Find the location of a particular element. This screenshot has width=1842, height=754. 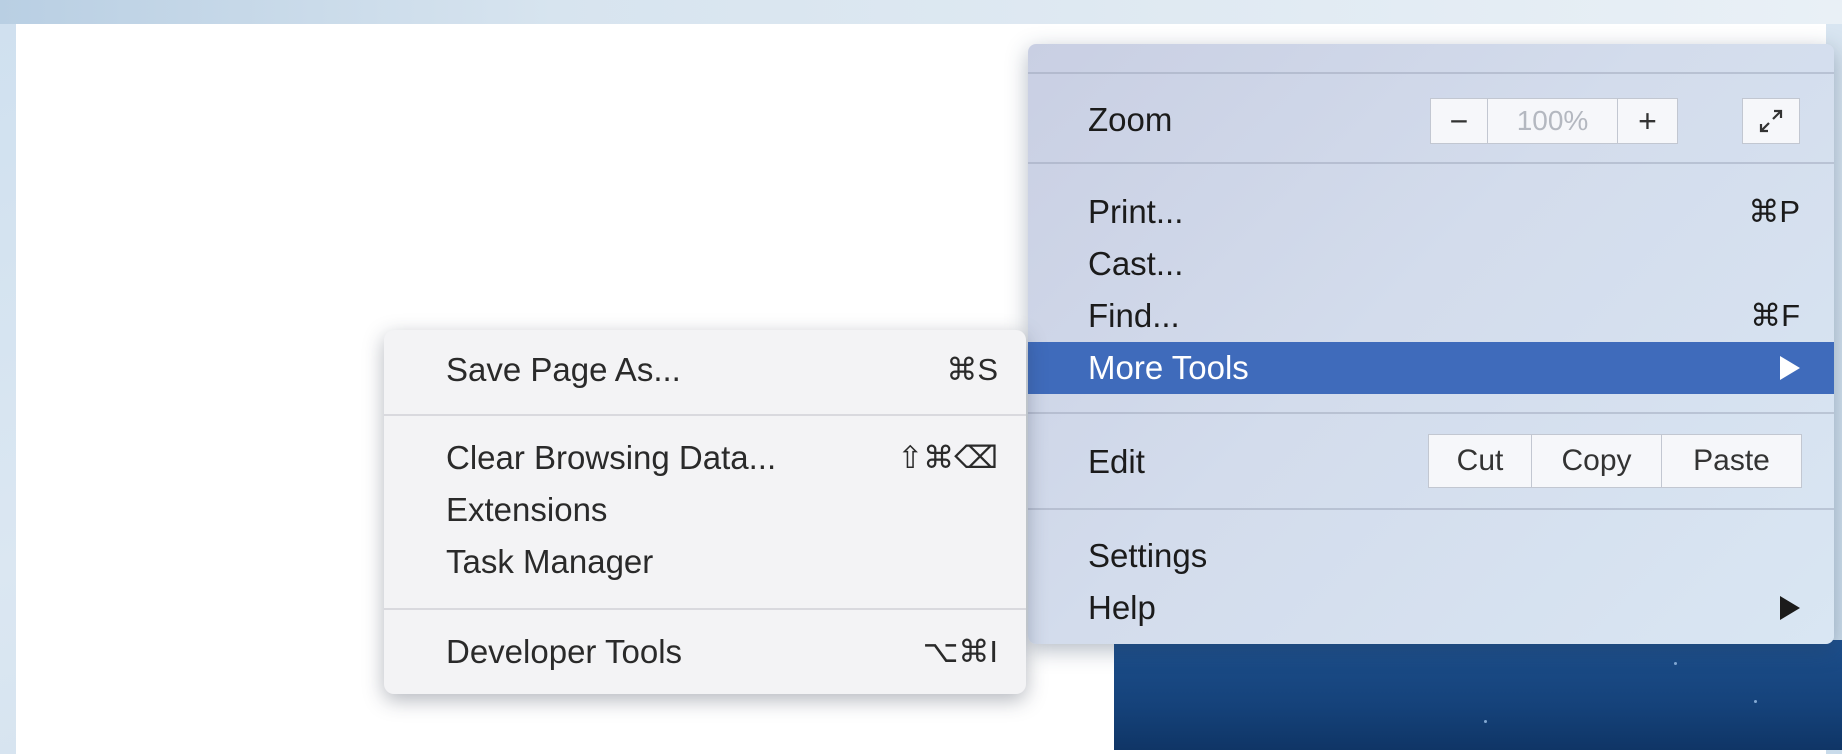

menu-item-shortcut: ⌘F is located at coordinates (1775, 315).